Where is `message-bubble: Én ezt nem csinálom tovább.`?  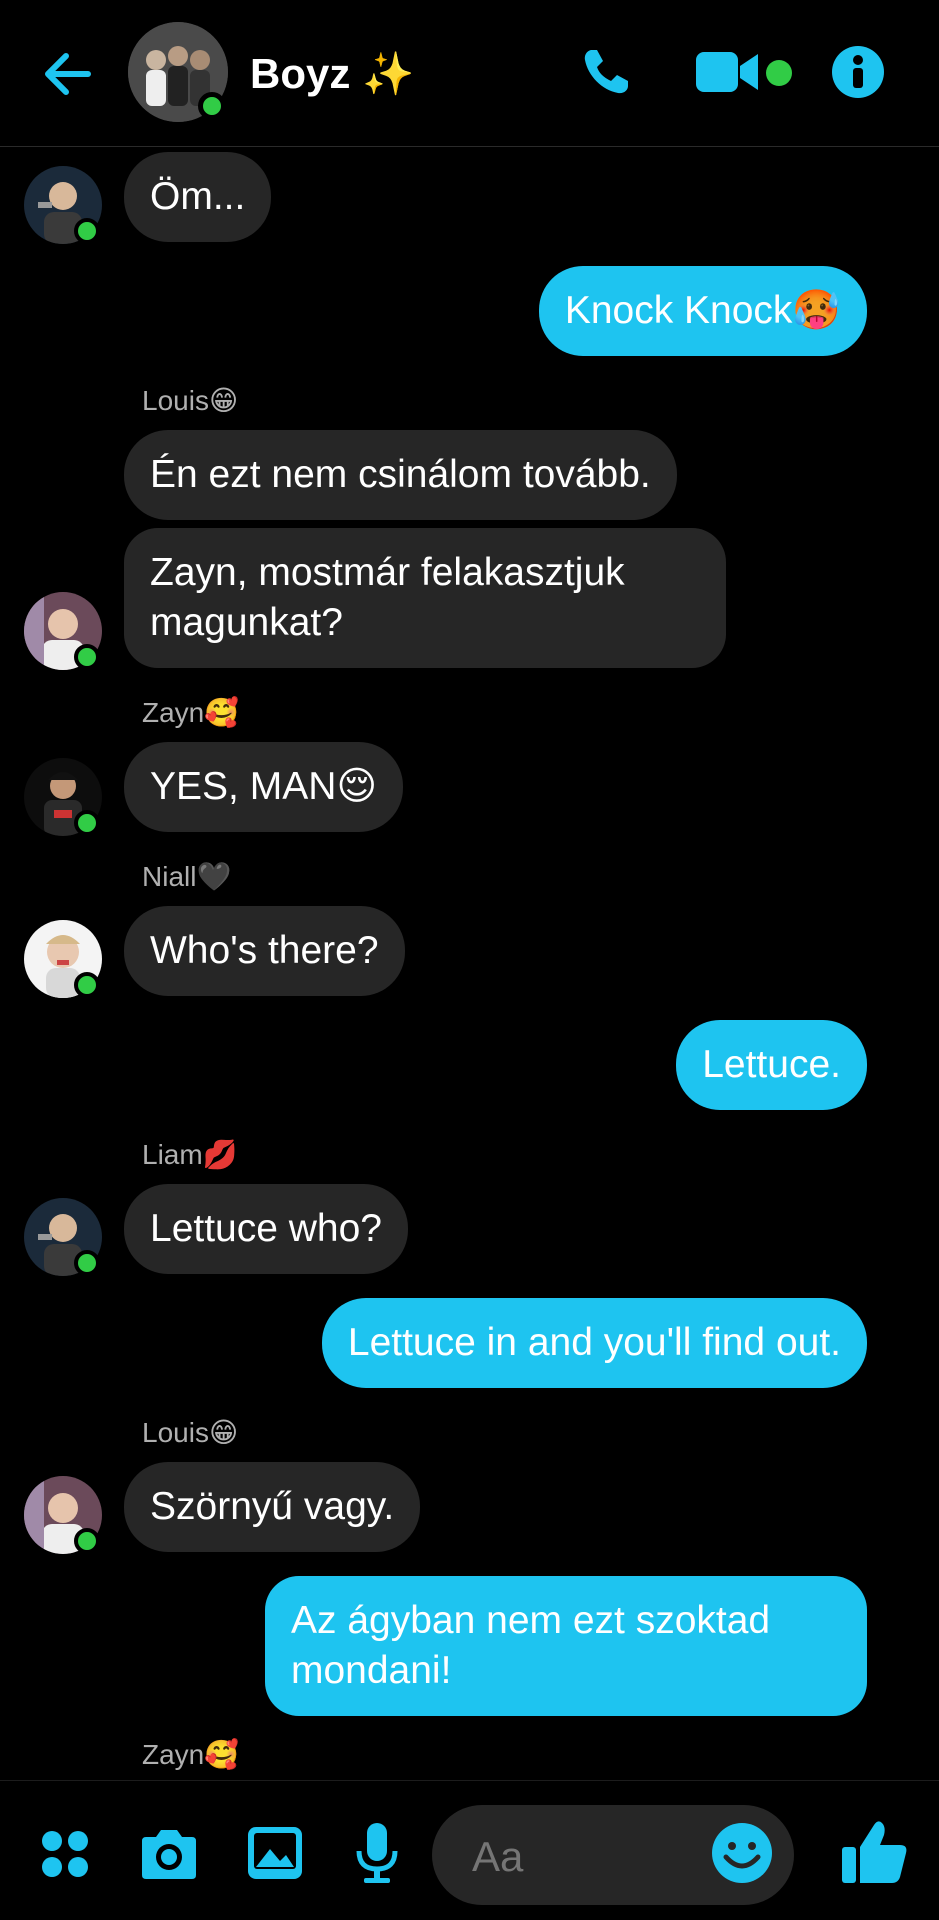
message-bubble: Én ezt nem csinálom tovább. is located at coordinates (400, 475).